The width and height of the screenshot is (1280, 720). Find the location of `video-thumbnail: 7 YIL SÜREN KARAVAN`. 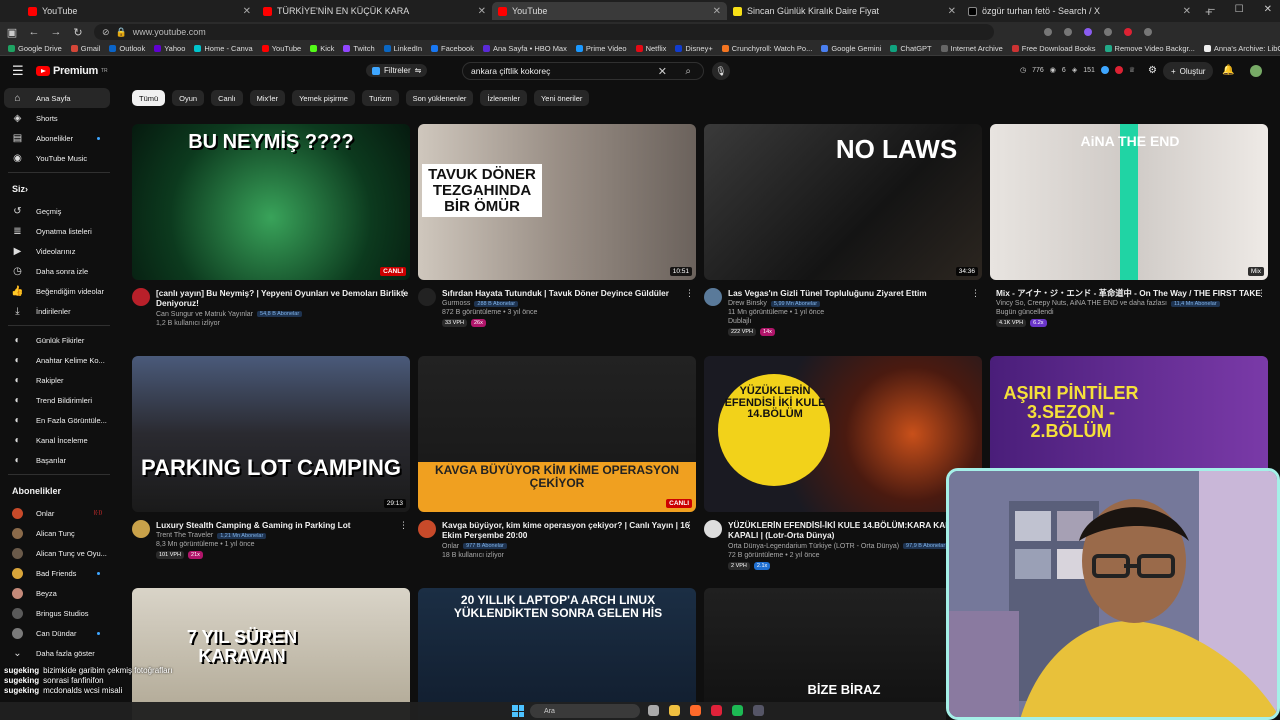

video-thumbnail: 7 YIL SÜREN KARAVAN is located at coordinates (271, 654).